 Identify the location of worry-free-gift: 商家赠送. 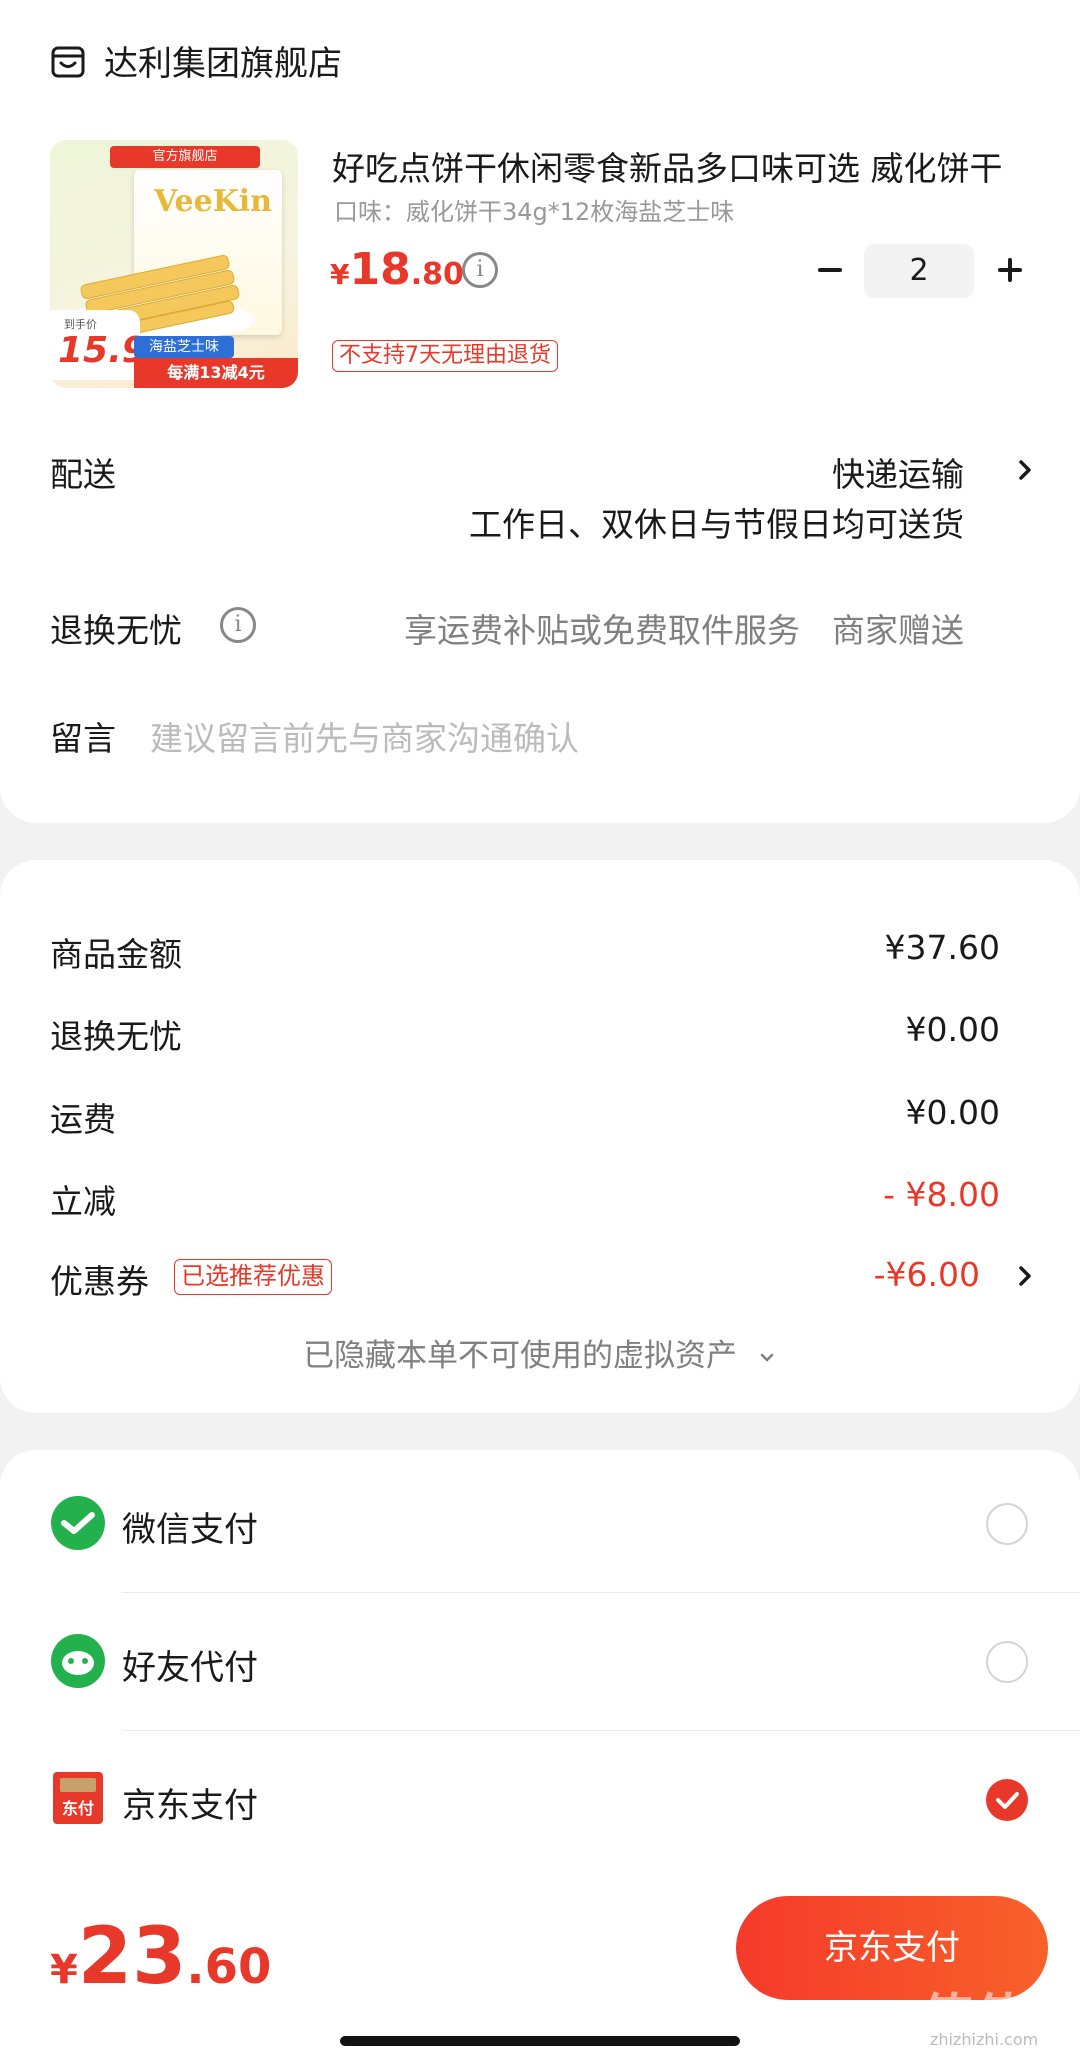
(898, 630).